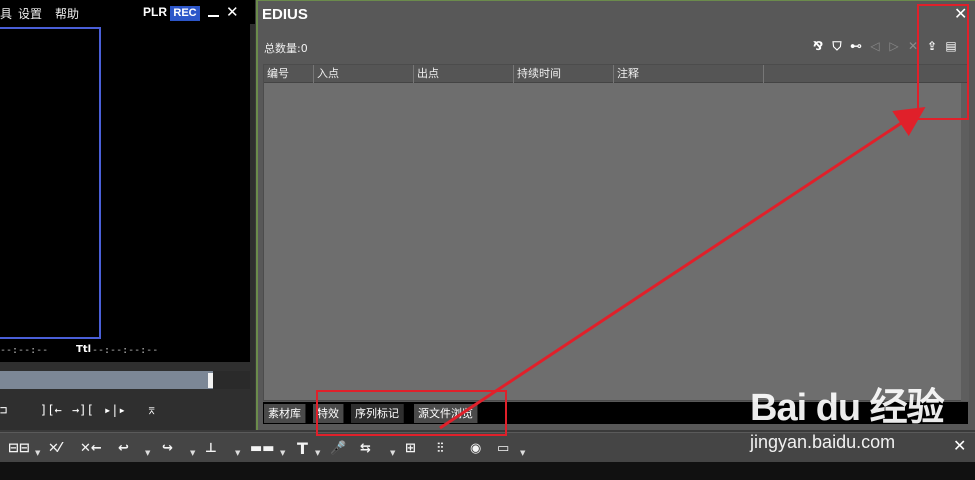  What do you see at coordinates (823, 442) in the screenshot?
I see `watermark-url: jingyan.baidu.com` at bounding box center [823, 442].